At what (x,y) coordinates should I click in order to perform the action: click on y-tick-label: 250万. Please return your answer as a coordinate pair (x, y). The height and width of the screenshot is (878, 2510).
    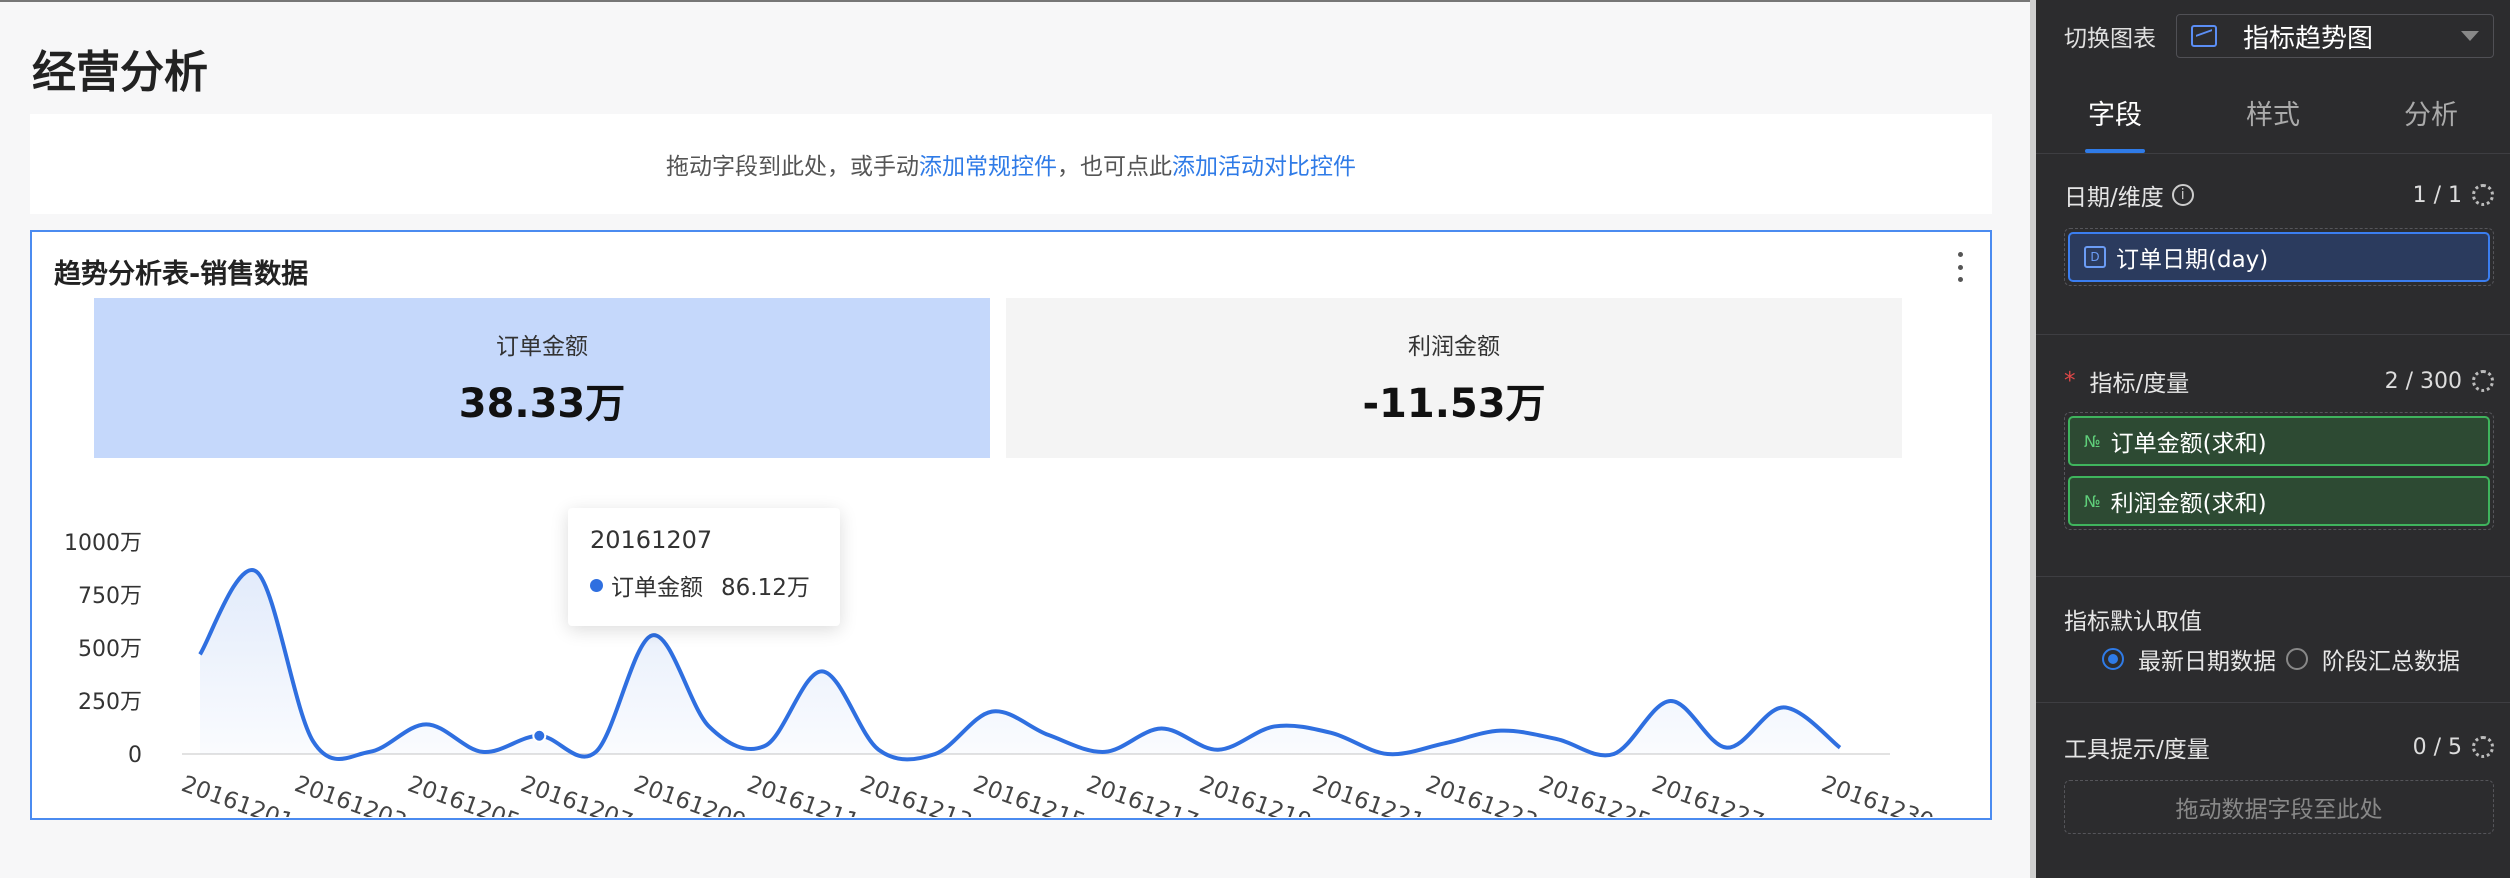
    Looking at the image, I should click on (110, 702).